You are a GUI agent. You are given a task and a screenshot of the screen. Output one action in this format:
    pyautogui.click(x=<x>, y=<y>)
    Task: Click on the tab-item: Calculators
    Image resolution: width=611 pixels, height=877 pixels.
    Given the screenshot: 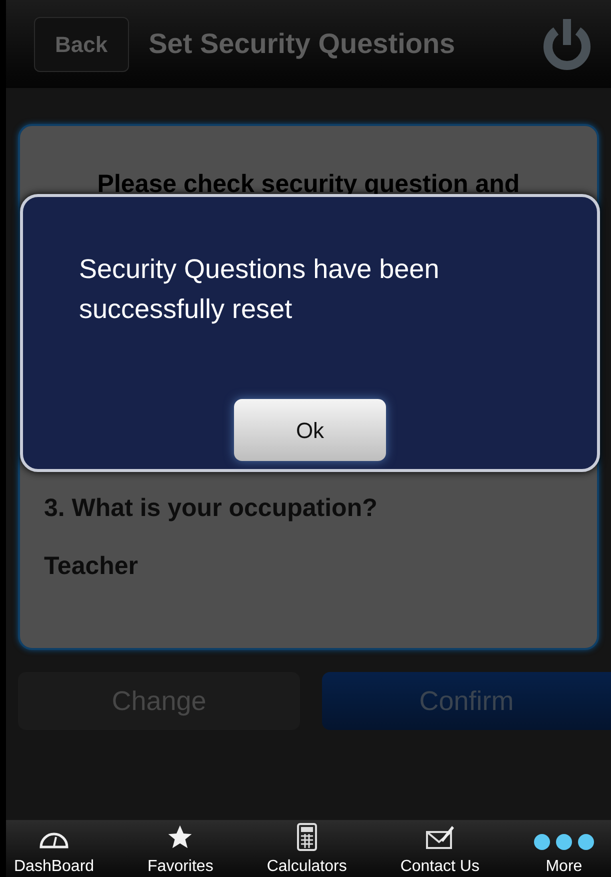 What is the action you would take?
    pyautogui.click(x=306, y=850)
    